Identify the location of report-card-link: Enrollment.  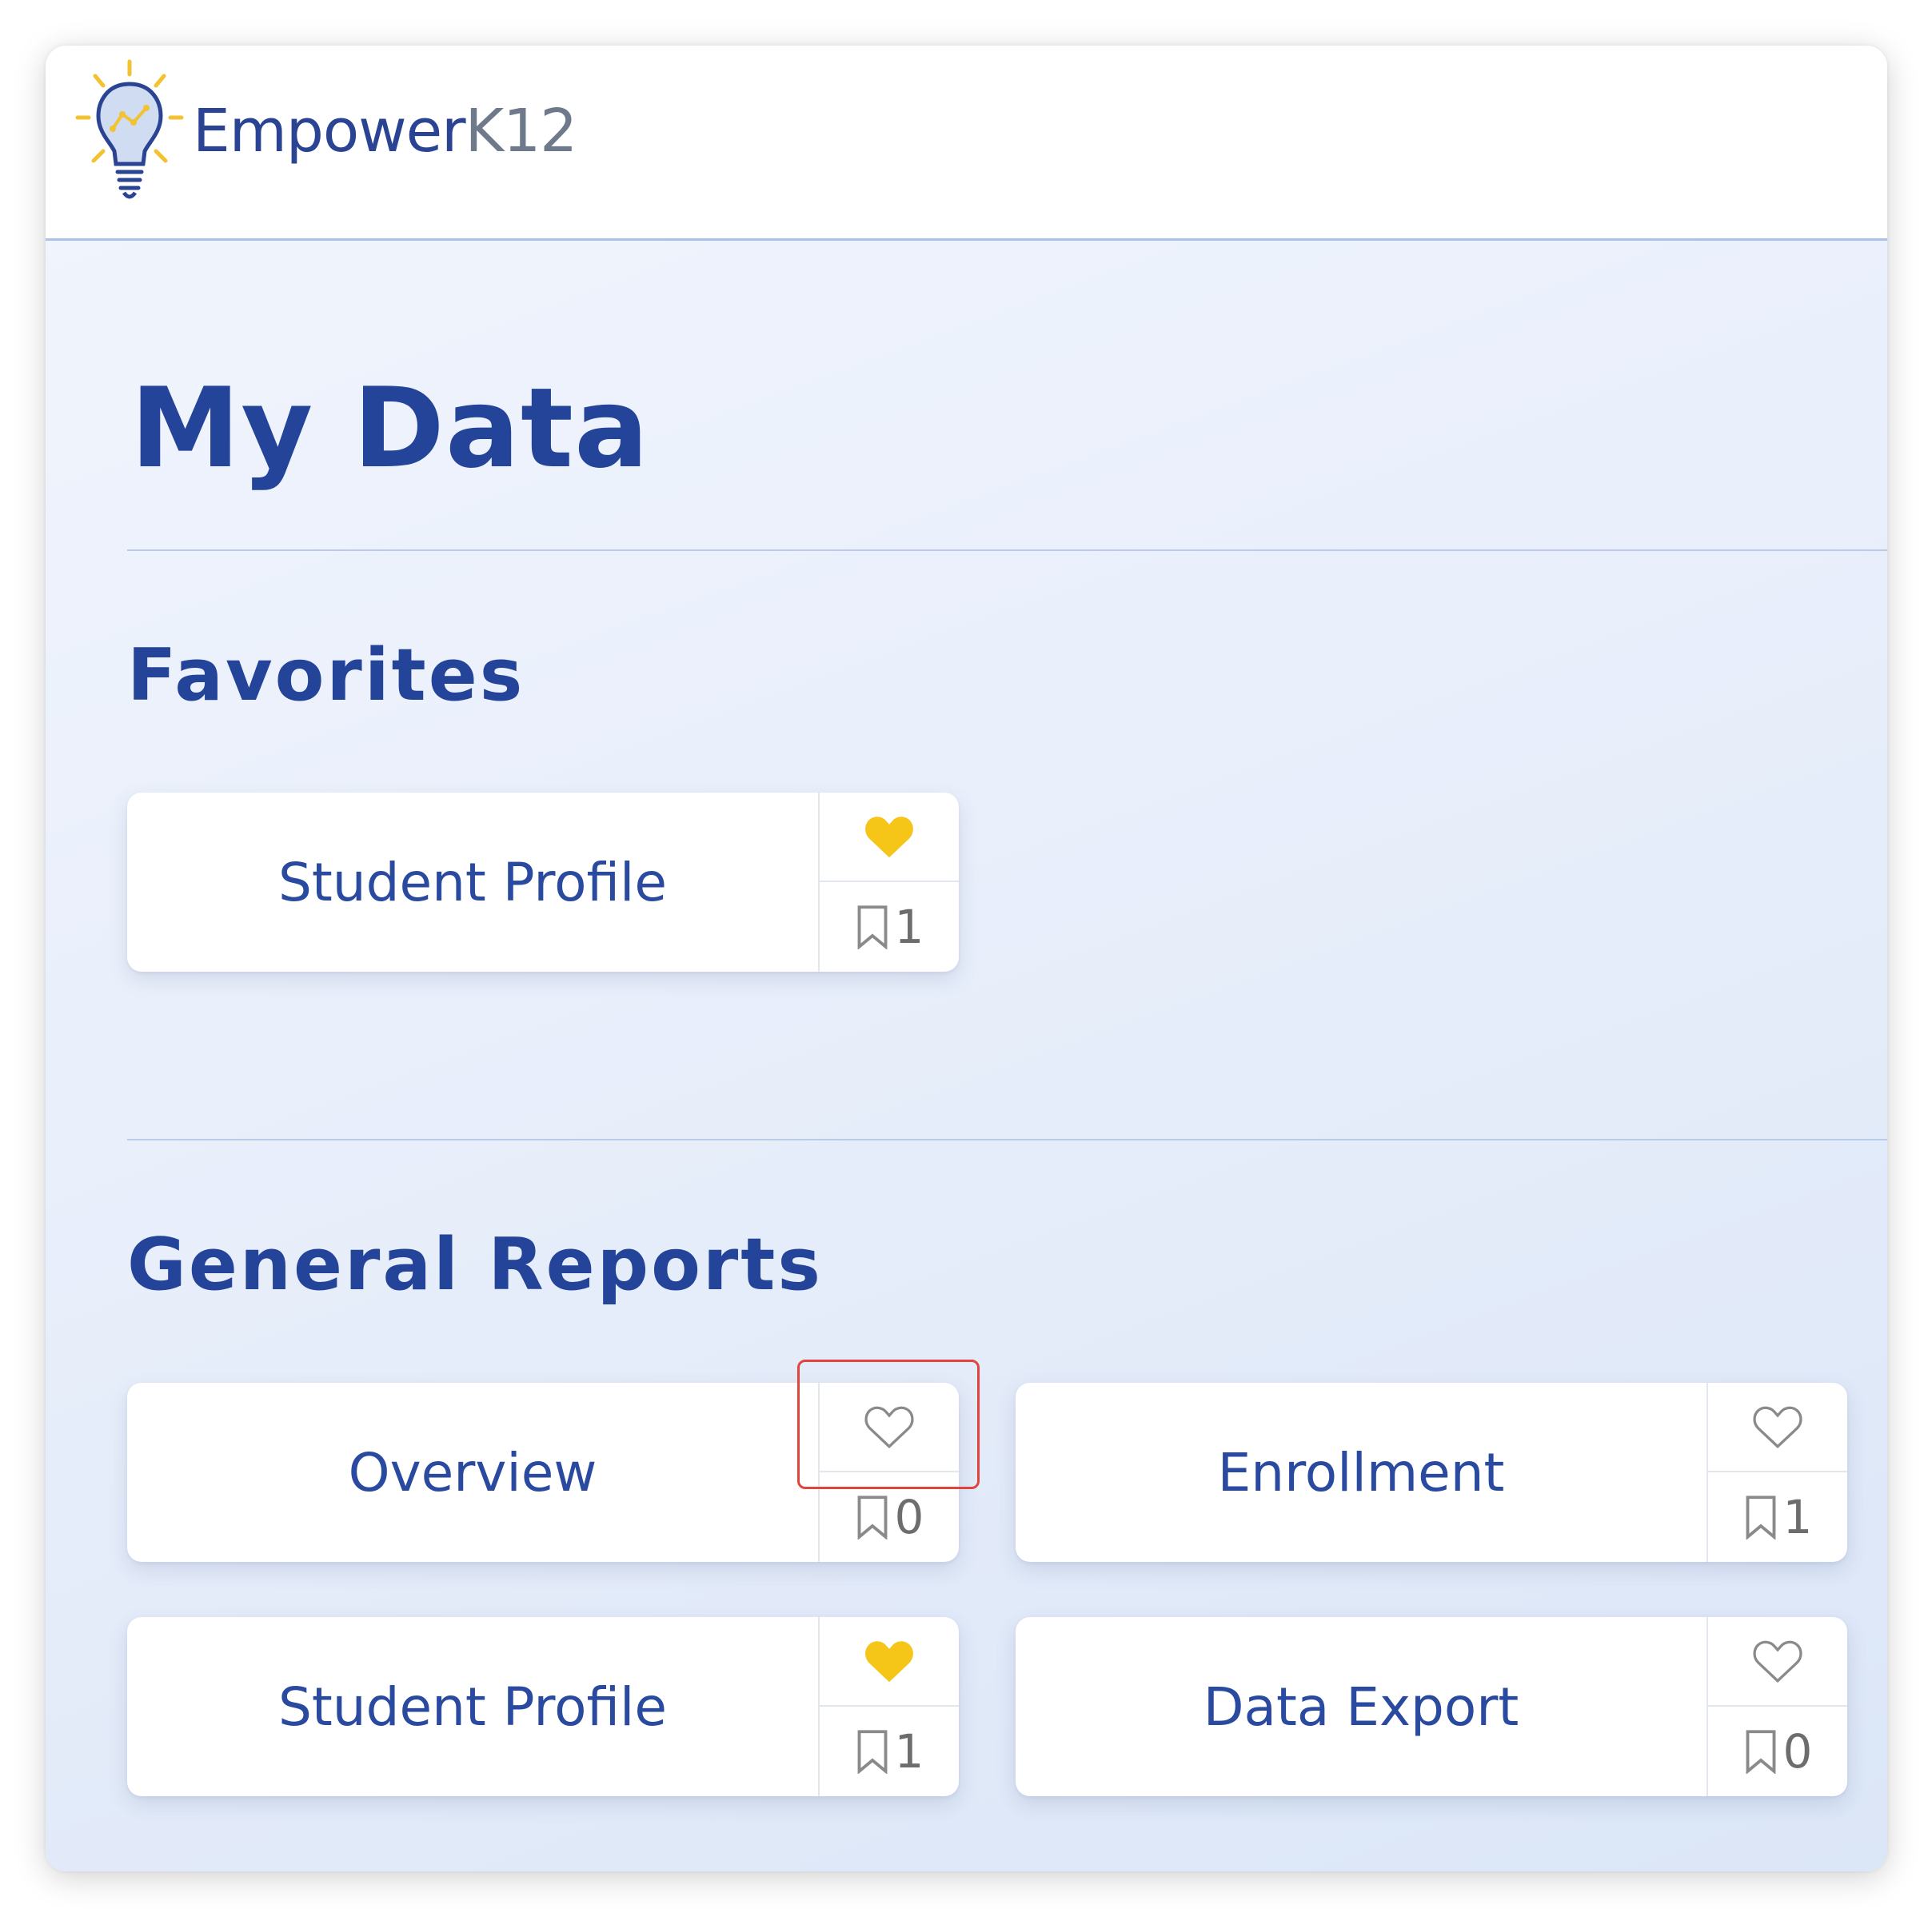
(1361, 1472).